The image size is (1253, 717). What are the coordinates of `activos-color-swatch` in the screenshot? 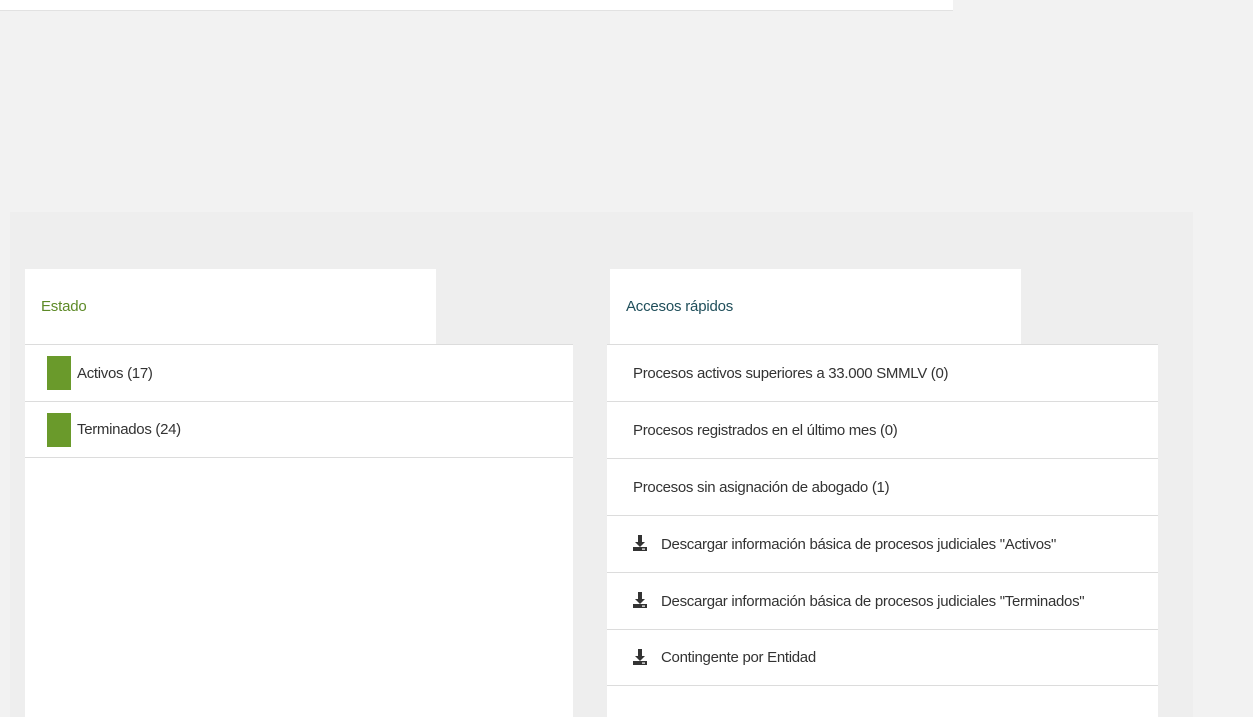 It's located at (59, 373).